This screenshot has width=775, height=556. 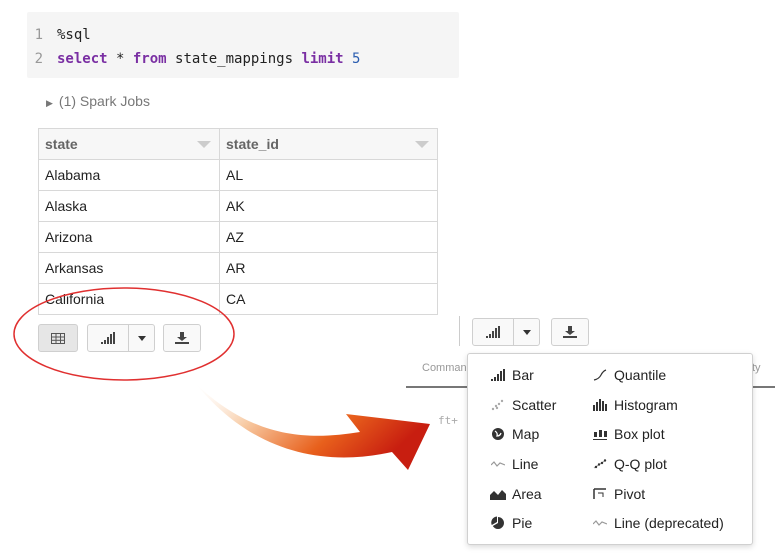 I want to click on area-chart-icon, so click(x=498, y=494).